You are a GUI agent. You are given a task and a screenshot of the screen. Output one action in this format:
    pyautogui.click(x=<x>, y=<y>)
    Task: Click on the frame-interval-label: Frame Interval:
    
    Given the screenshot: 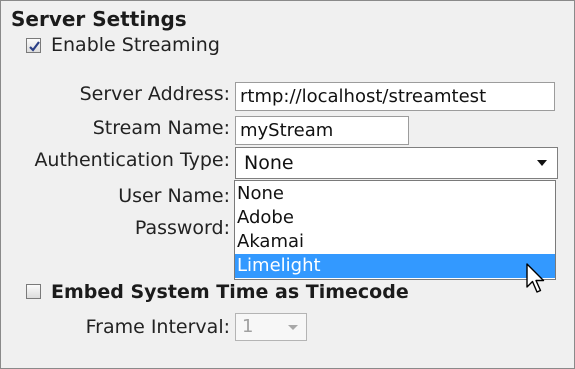 What is the action you would take?
    pyautogui.click(x=157, y=327)
    